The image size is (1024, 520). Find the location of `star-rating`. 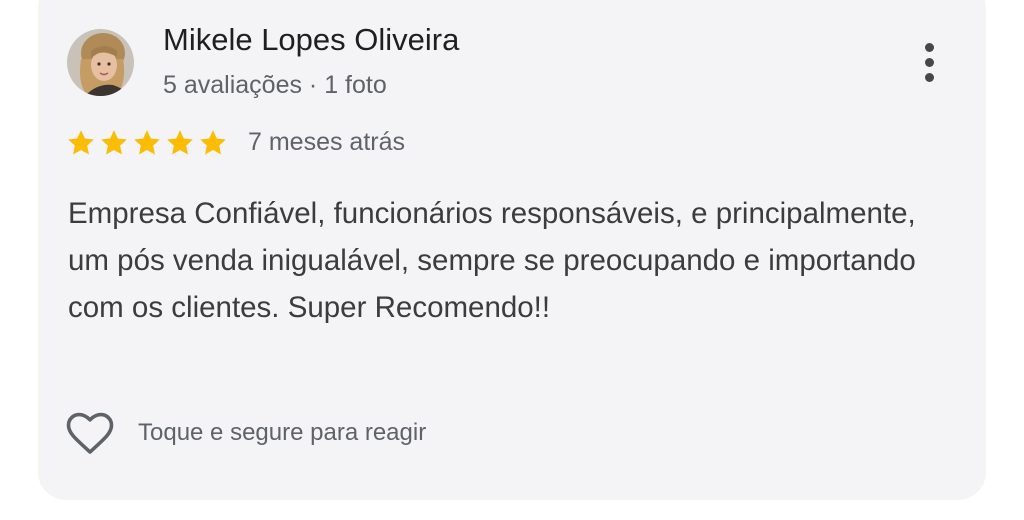

star-rating is located at coordinates (147, 143).